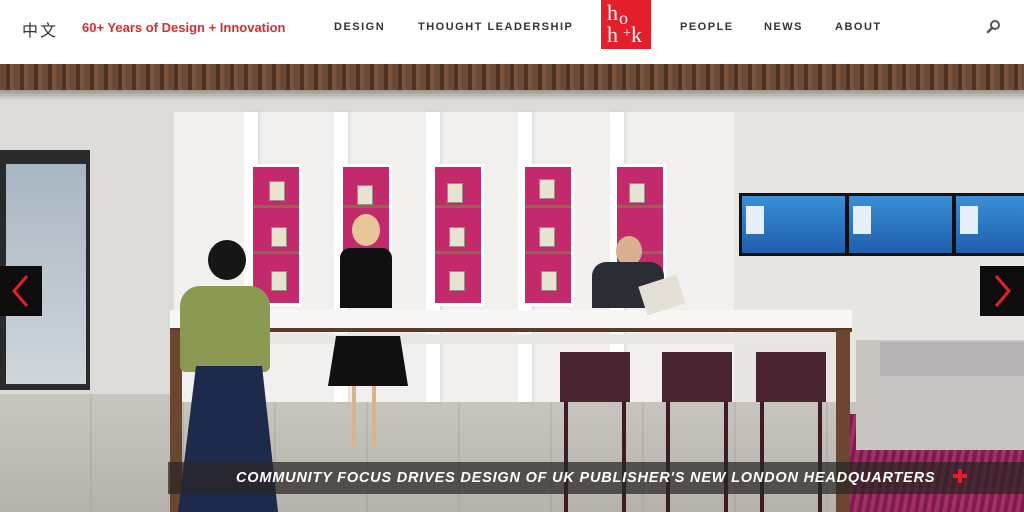  I want to click on next-slide-button, so click(1002, 291).